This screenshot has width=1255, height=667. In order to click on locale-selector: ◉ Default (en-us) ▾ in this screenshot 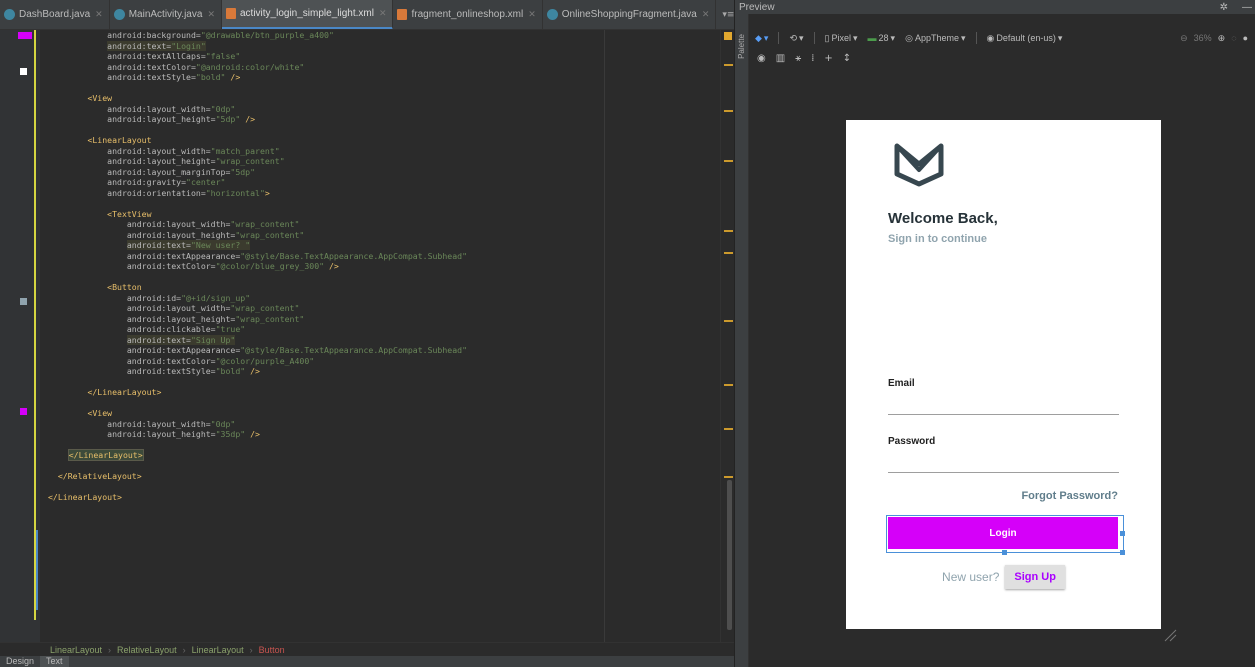, I will do `click(1025, 38)`.